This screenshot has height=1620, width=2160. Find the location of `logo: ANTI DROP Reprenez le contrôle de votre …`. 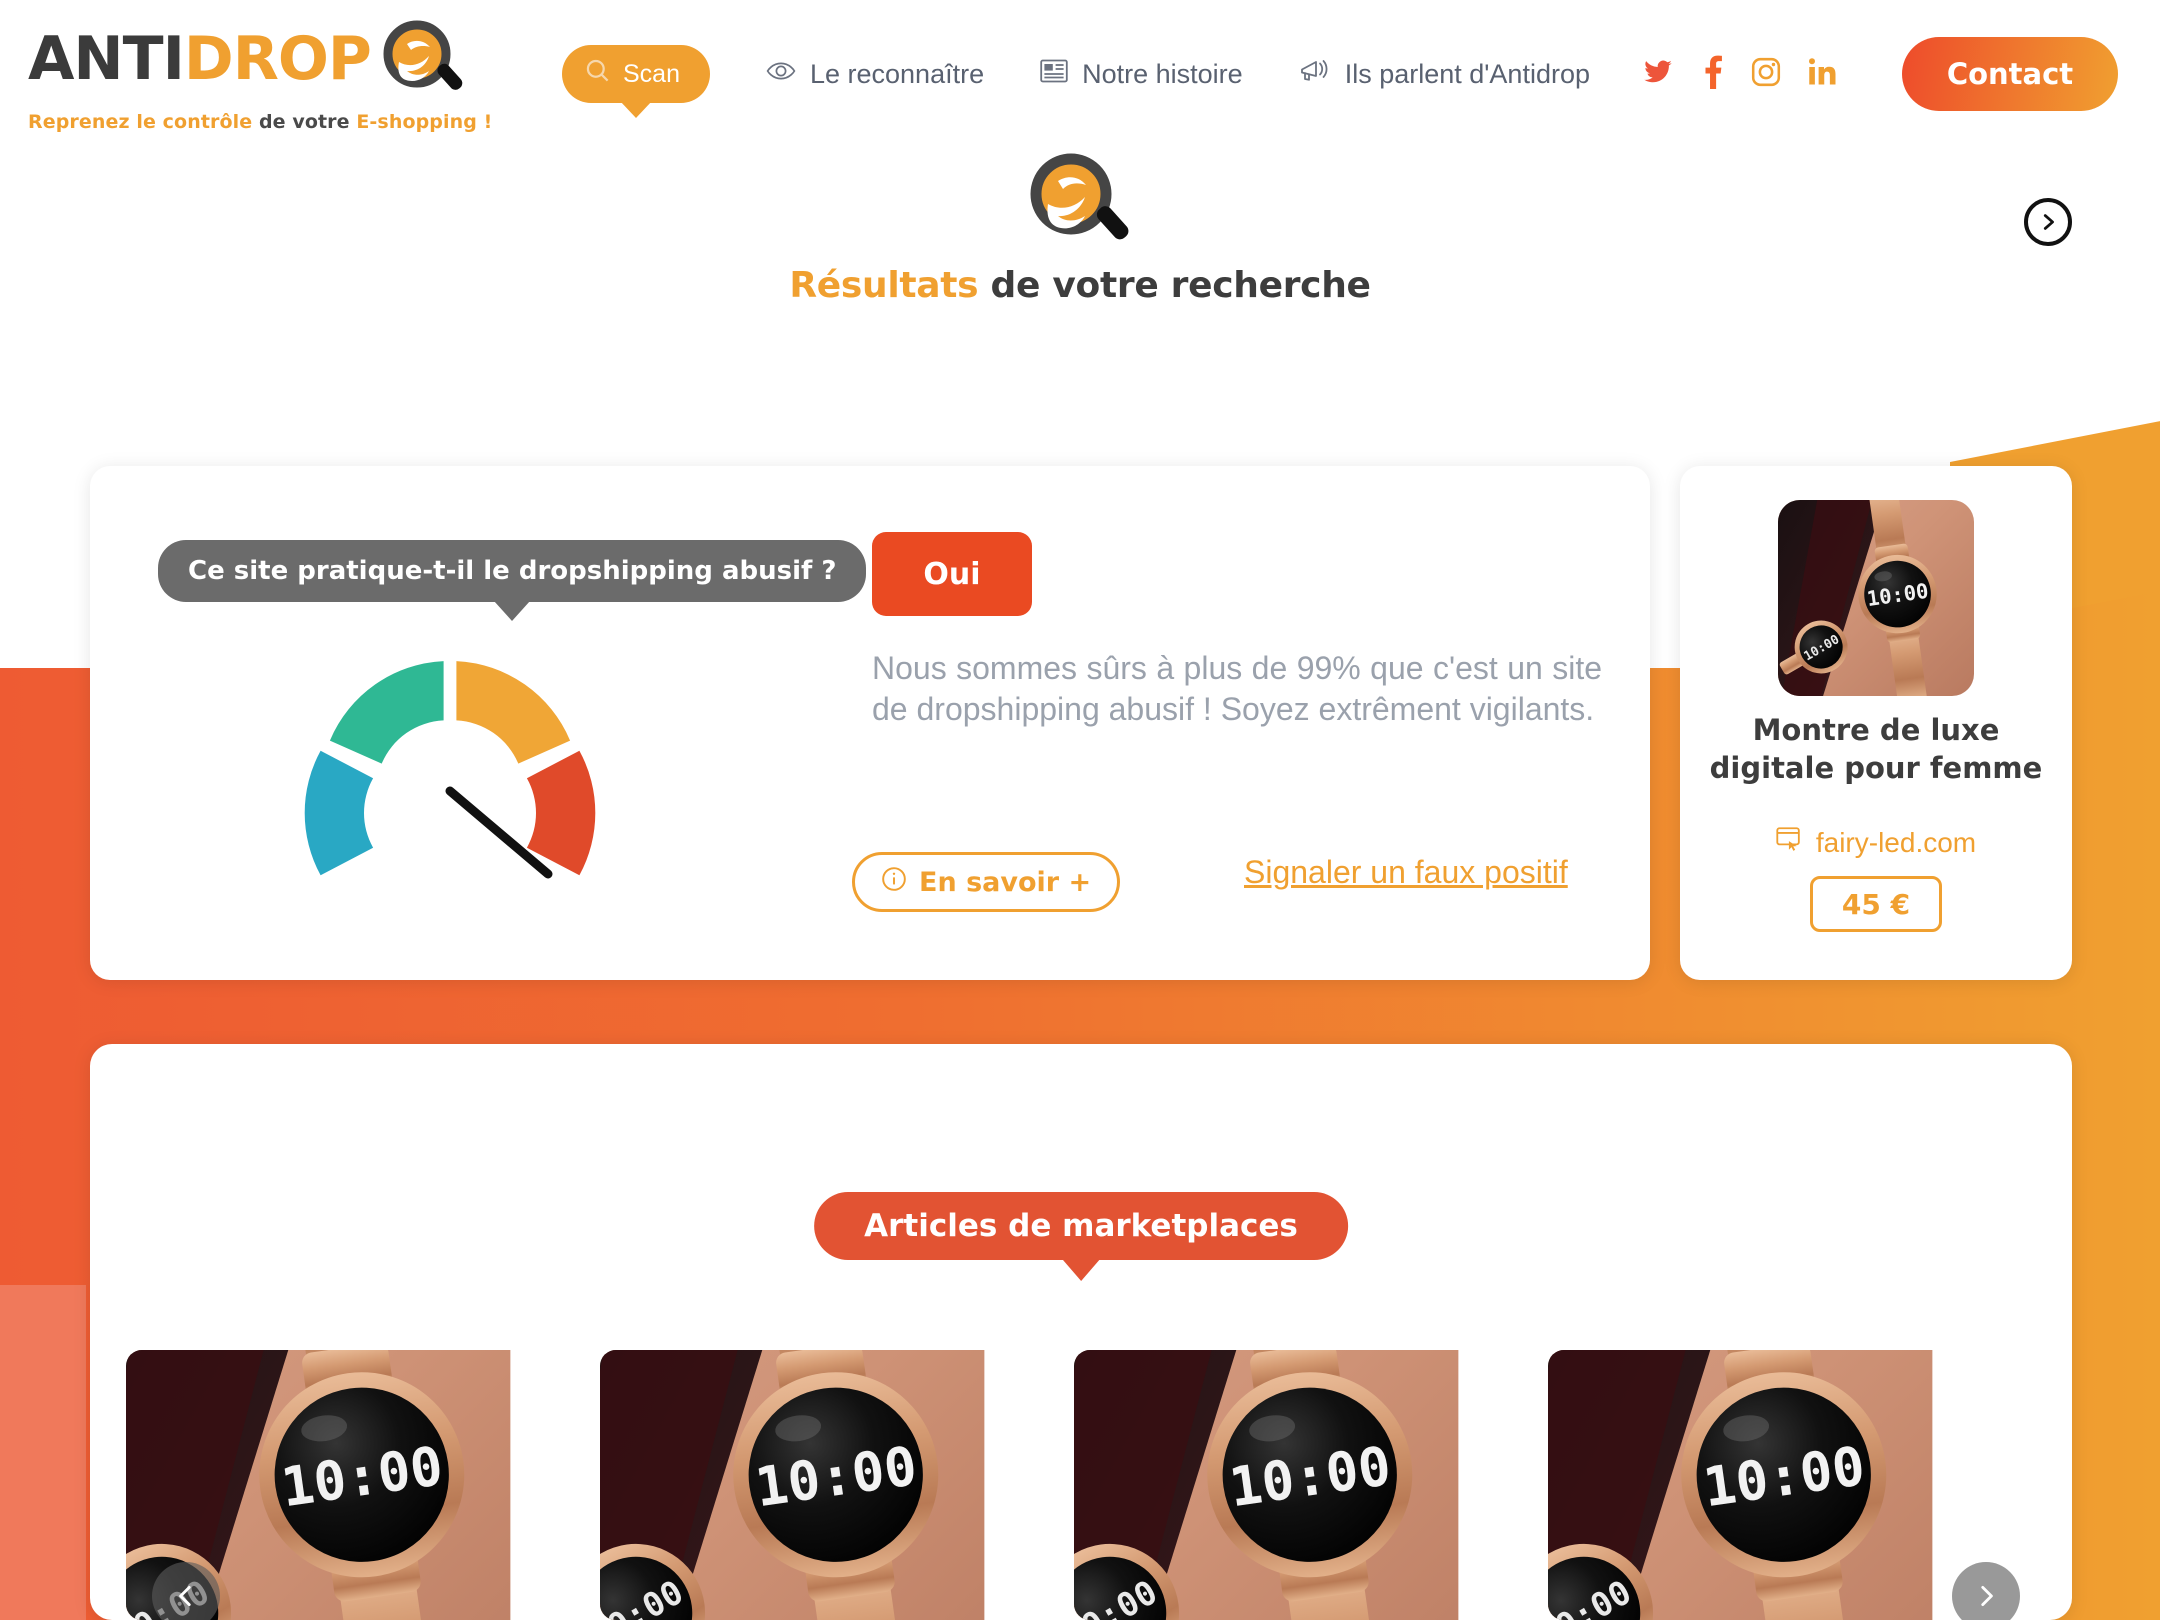

logo: ANTI DROP Reprenez le contrôle de votre … is located at coordinates (278, 74).